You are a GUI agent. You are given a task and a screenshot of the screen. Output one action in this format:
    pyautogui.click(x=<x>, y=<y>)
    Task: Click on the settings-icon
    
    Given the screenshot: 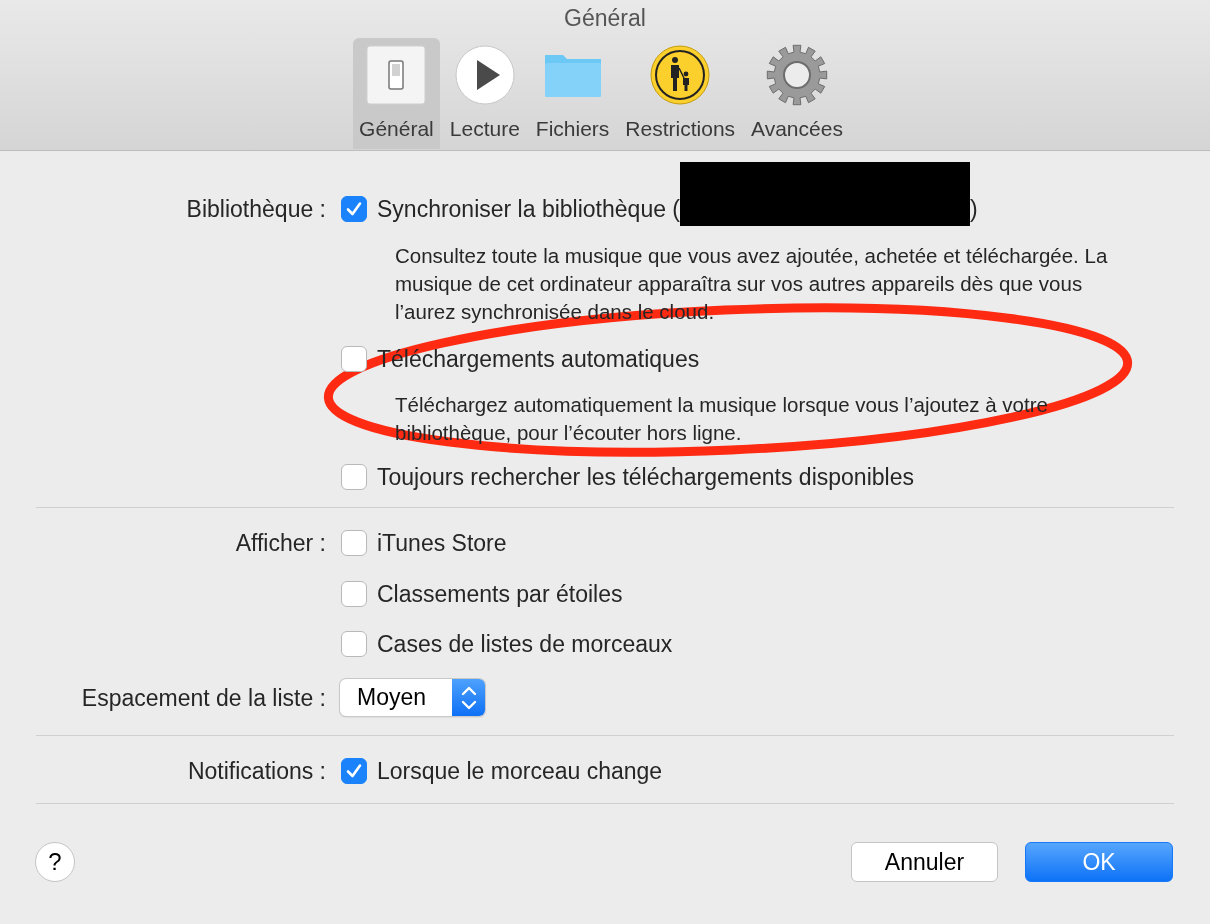 What is the action you would take?
    pyautogui.click(x=797, y=75)
    